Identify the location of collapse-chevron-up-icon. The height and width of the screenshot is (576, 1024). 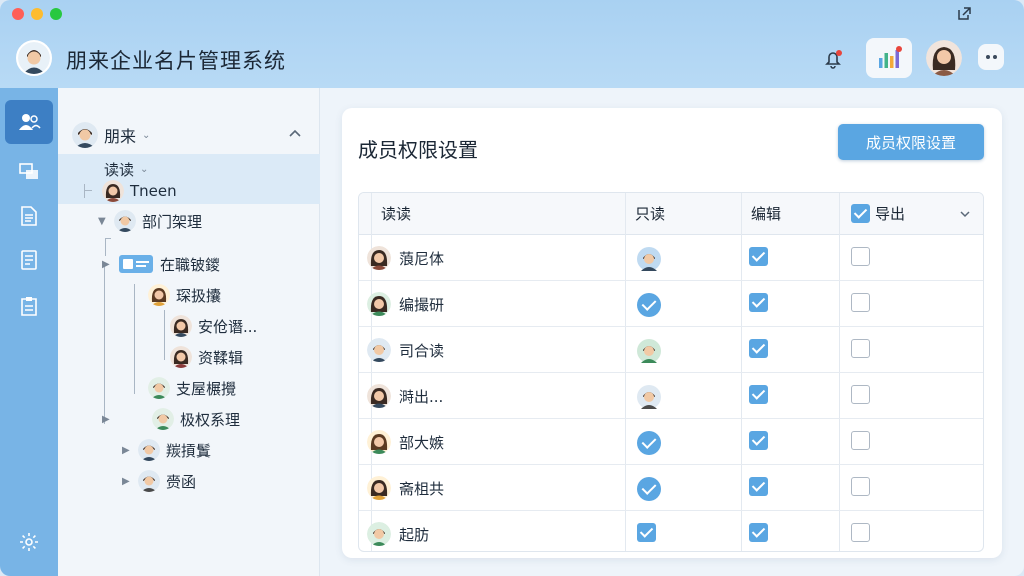
(295, 133).